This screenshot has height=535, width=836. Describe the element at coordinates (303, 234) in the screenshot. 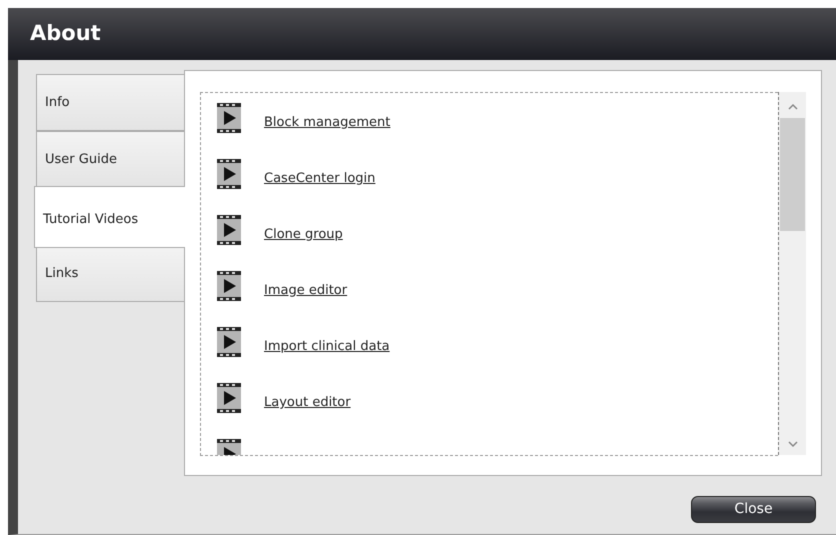

I see `video-link: Clone group` at that location.